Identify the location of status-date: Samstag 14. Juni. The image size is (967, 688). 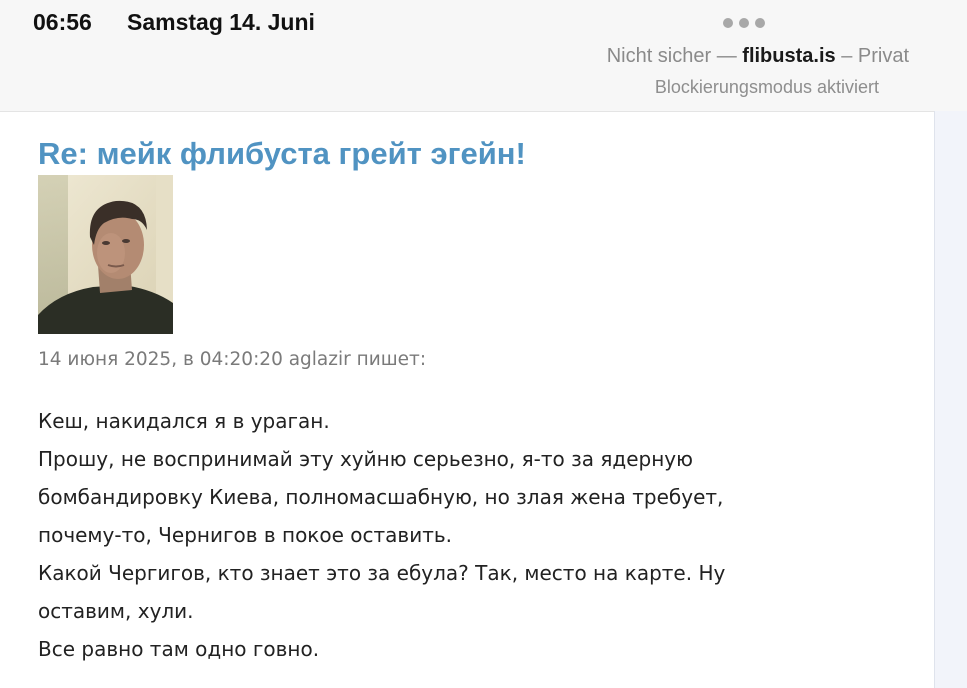
(221, 22).